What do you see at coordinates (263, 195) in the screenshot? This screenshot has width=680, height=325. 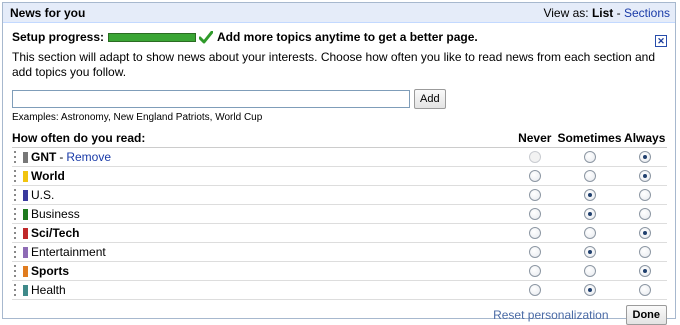 I see `topic-label-cell: U.S.` at bounding box center [263, 195].